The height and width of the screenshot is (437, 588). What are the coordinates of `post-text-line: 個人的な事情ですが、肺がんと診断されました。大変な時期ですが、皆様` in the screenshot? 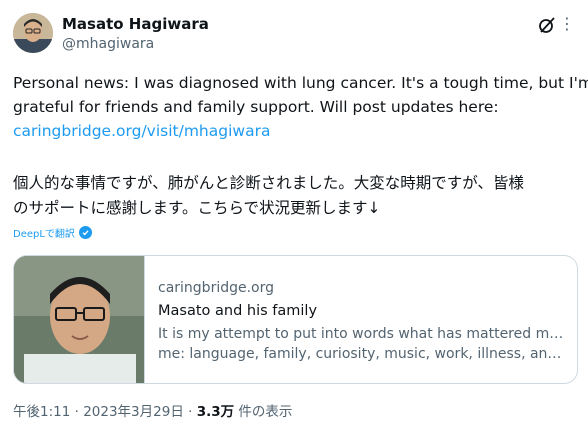 It's located at (268, 183).